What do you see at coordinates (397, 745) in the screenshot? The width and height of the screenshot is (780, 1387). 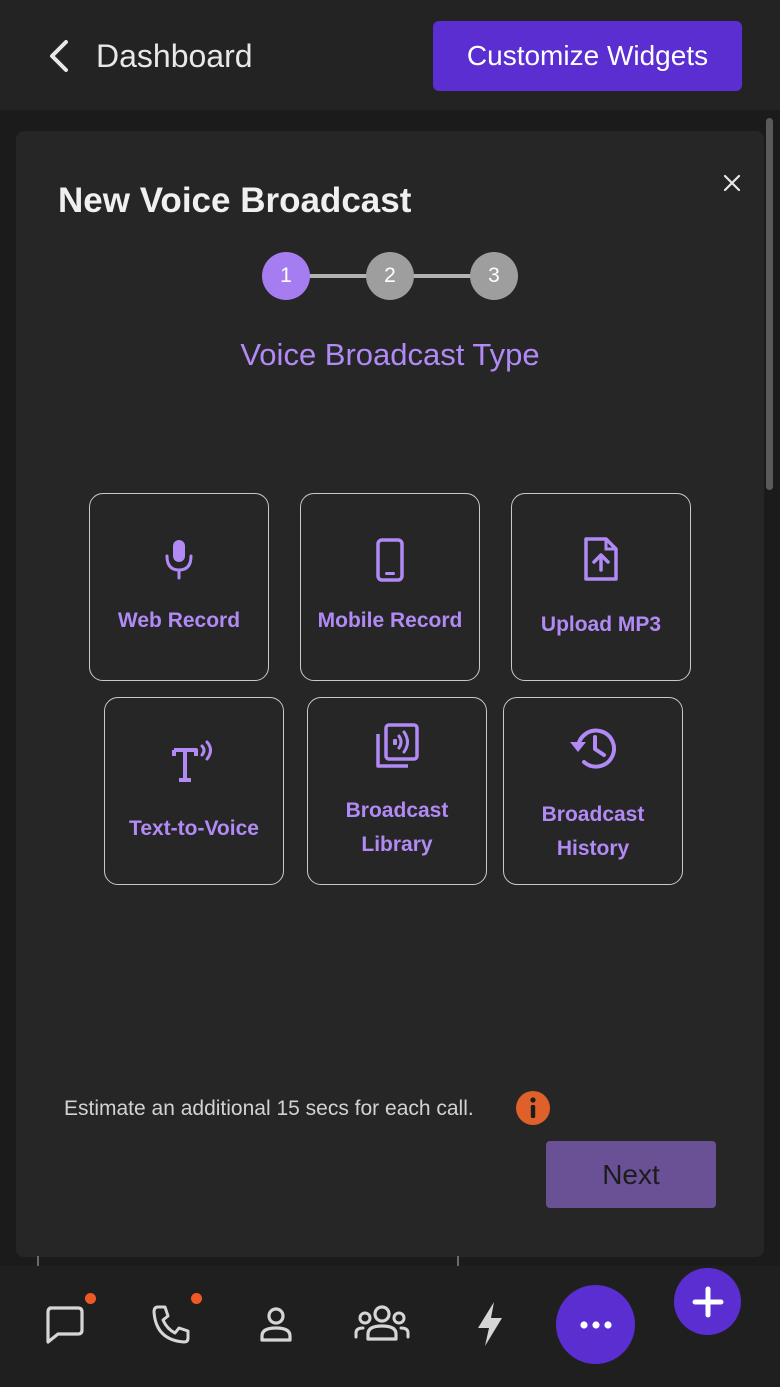 I see `audio-library-icon` at bounding box center [397, 745].